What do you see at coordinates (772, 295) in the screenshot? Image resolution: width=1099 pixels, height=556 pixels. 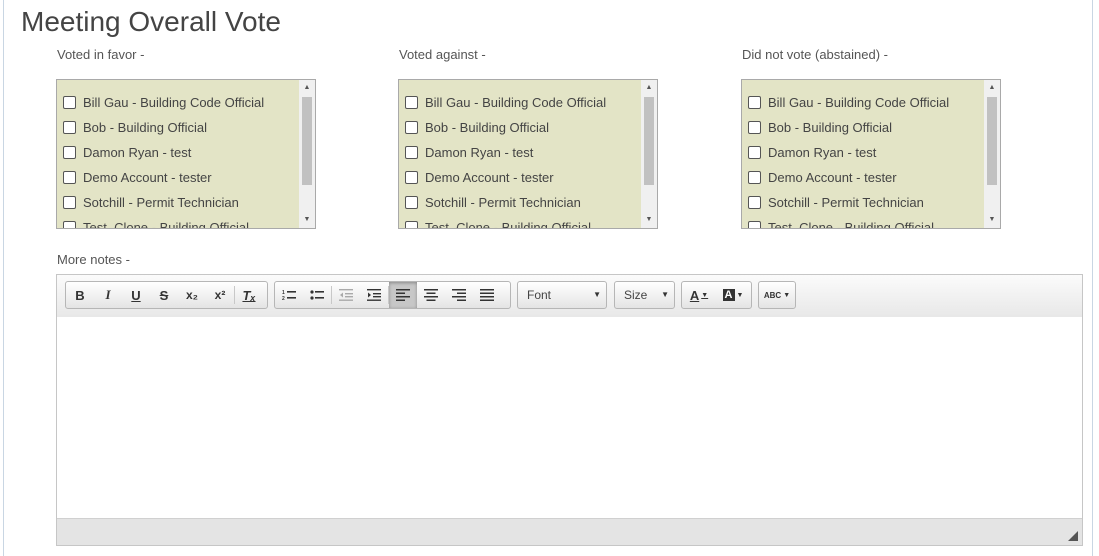 I see `spellcheck-icon: ABC` at bounding box center [772, 295].